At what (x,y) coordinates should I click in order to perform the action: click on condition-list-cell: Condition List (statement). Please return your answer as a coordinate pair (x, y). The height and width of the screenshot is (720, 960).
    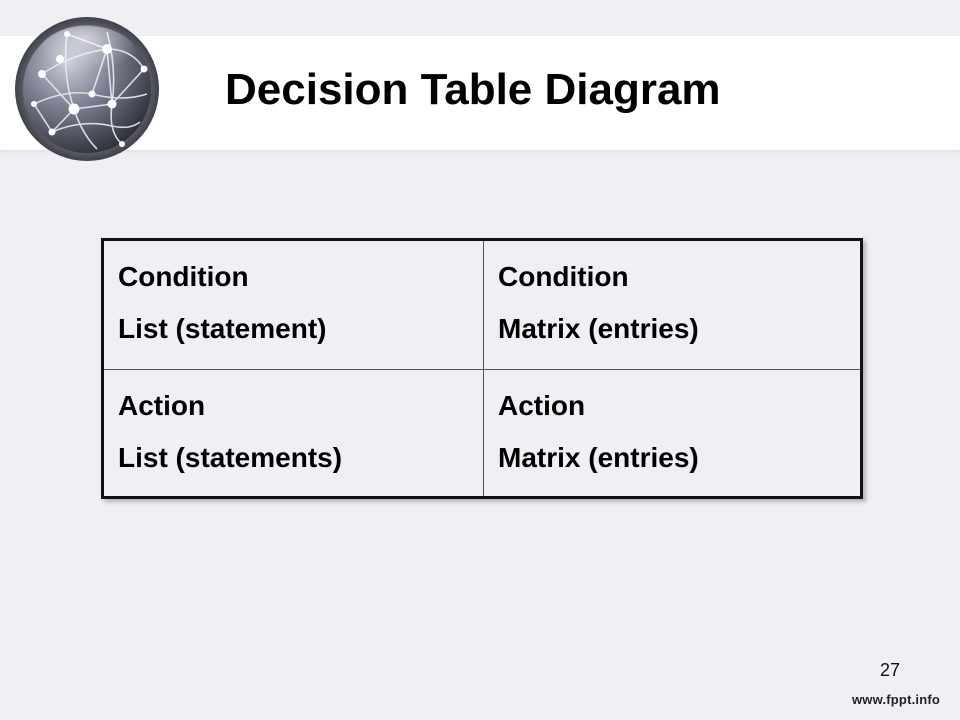
    Looking at the image, I should click on (293, 304).